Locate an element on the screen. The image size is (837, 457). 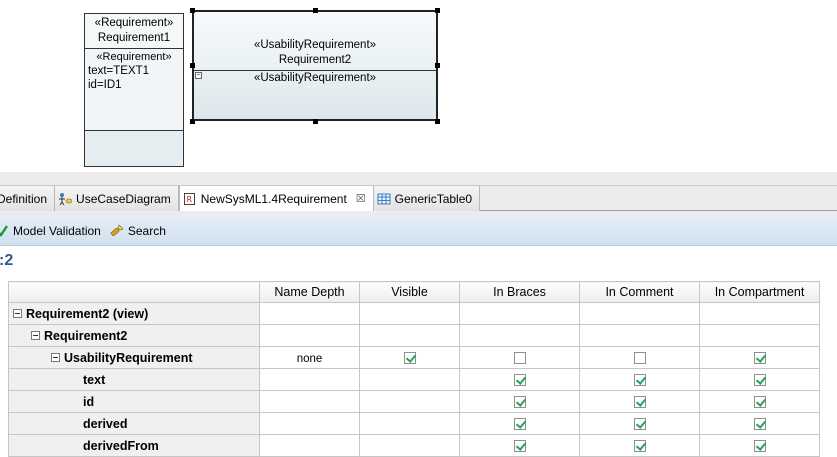
resize-handle-s is located at coordinates (315, 121).